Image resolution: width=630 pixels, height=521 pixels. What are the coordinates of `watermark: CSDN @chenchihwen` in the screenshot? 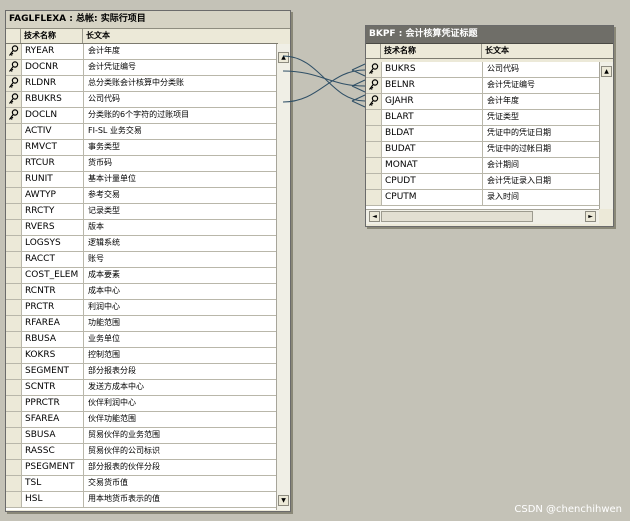 It's located at (568, 509).